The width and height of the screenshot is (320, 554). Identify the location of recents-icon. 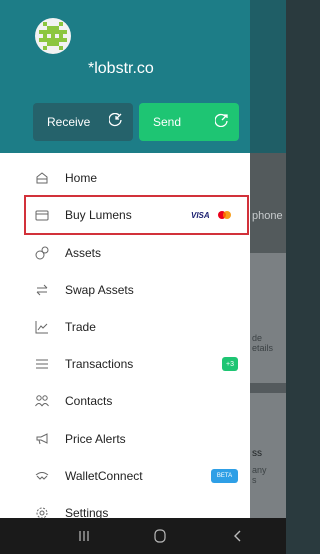
(84, 536).